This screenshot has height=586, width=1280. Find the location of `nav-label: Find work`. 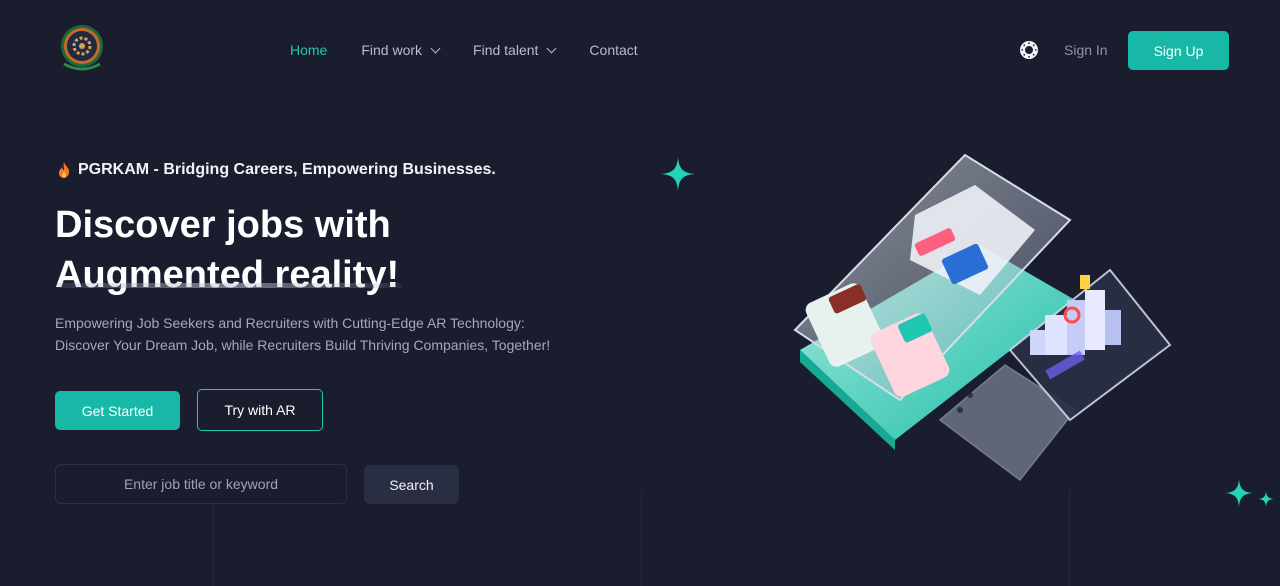

nav-label: Find work is located at coordinates (392, 50).